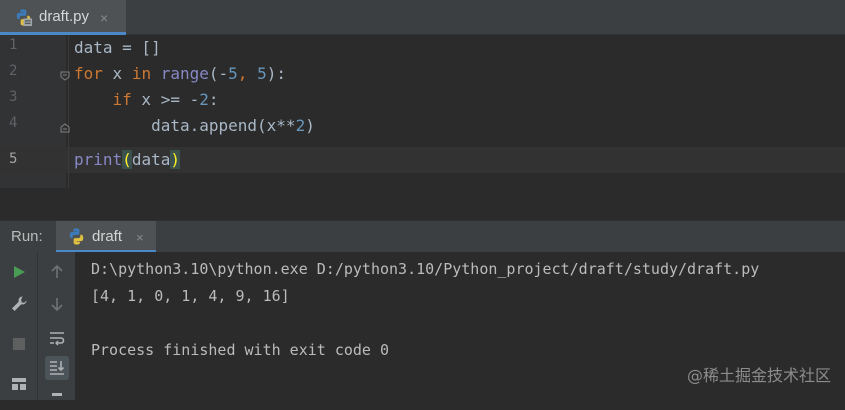 This screenshot has height=410, width=845. Describe the element at coordinates (68, 111) in the screenshot. I see `gutter-divider` at that location.